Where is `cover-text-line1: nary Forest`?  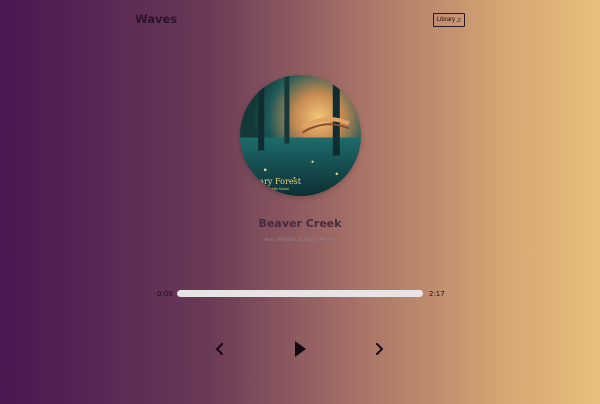
cover-text-line1: nary Forest is located at coordinates (278, 181).